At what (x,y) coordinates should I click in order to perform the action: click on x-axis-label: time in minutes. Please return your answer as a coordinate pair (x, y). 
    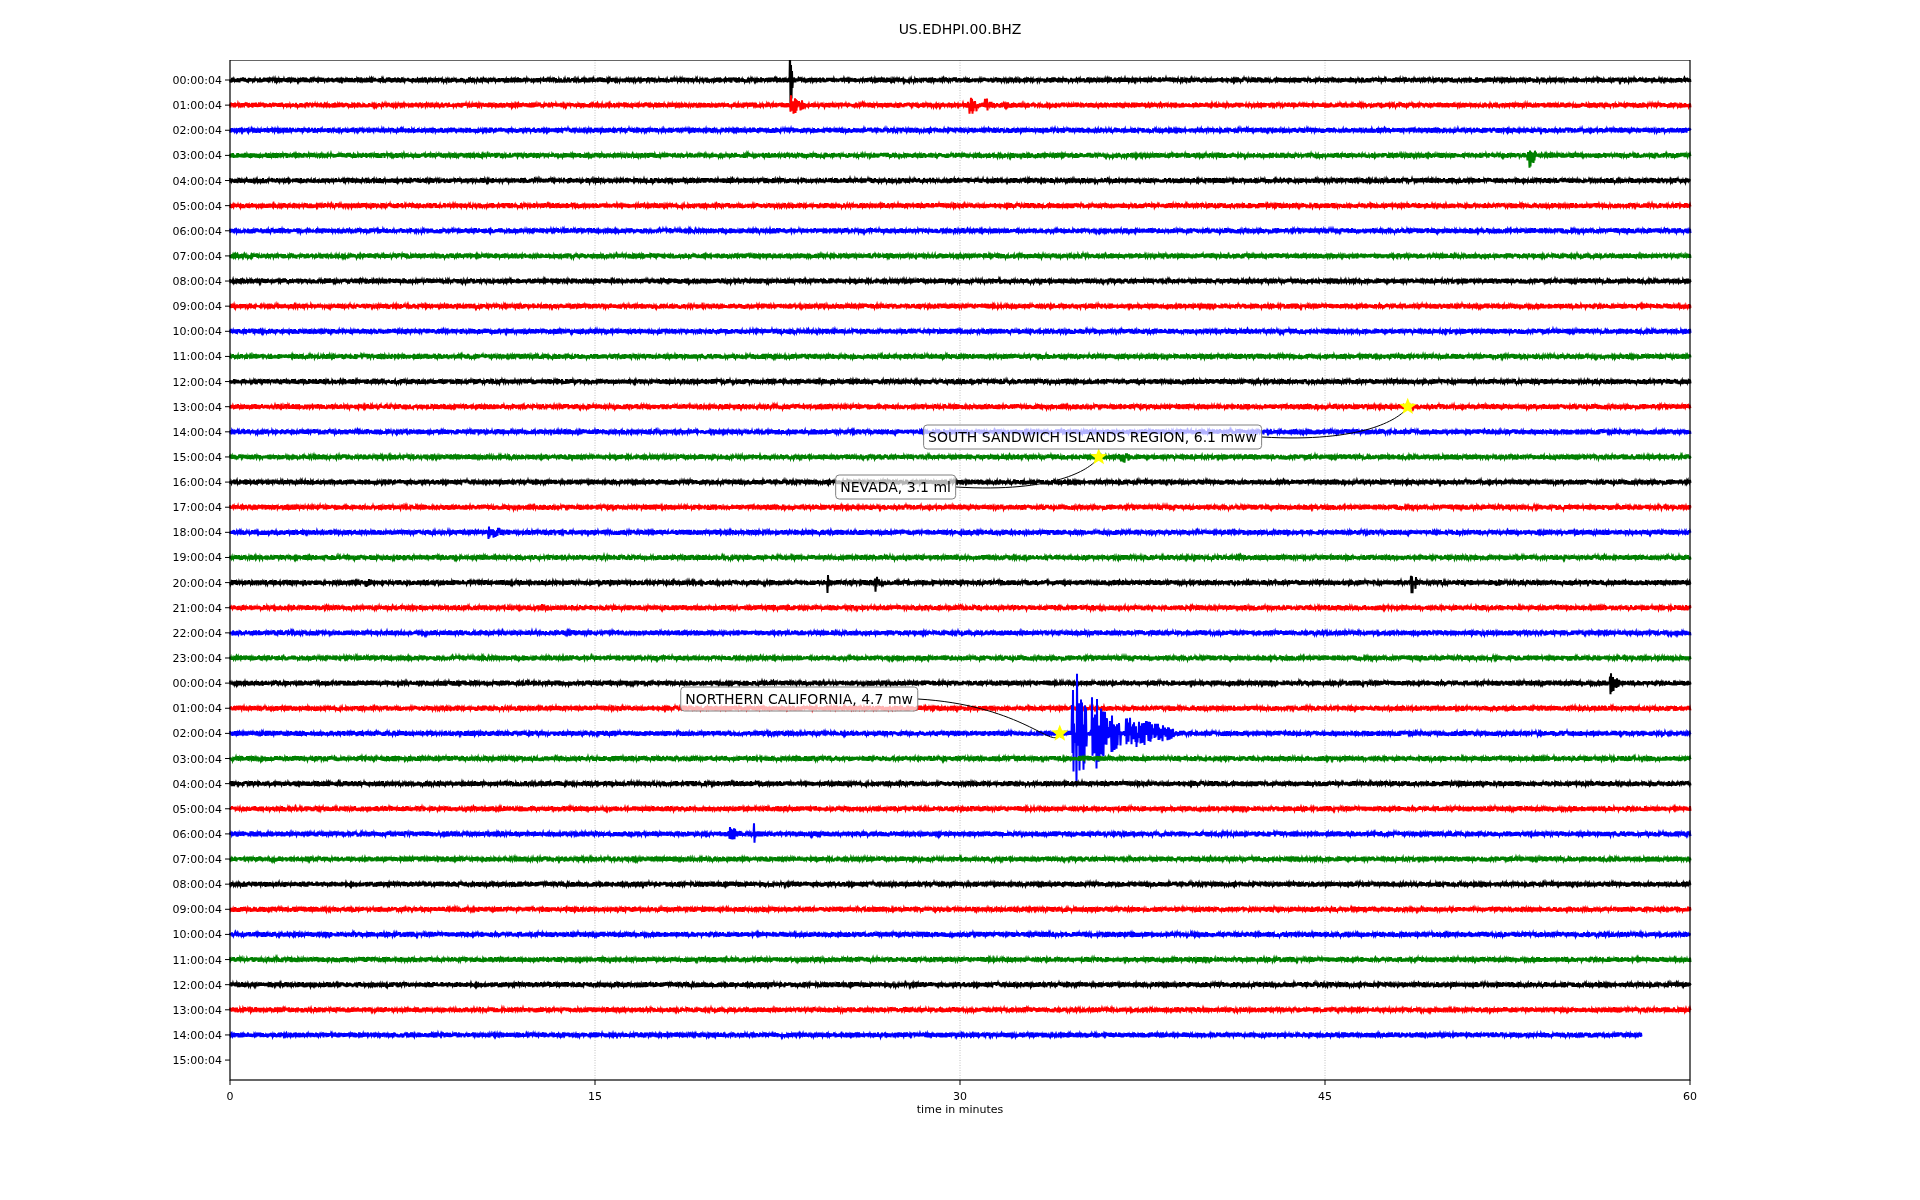
    Looking at the image, I should click on (960, 1109).